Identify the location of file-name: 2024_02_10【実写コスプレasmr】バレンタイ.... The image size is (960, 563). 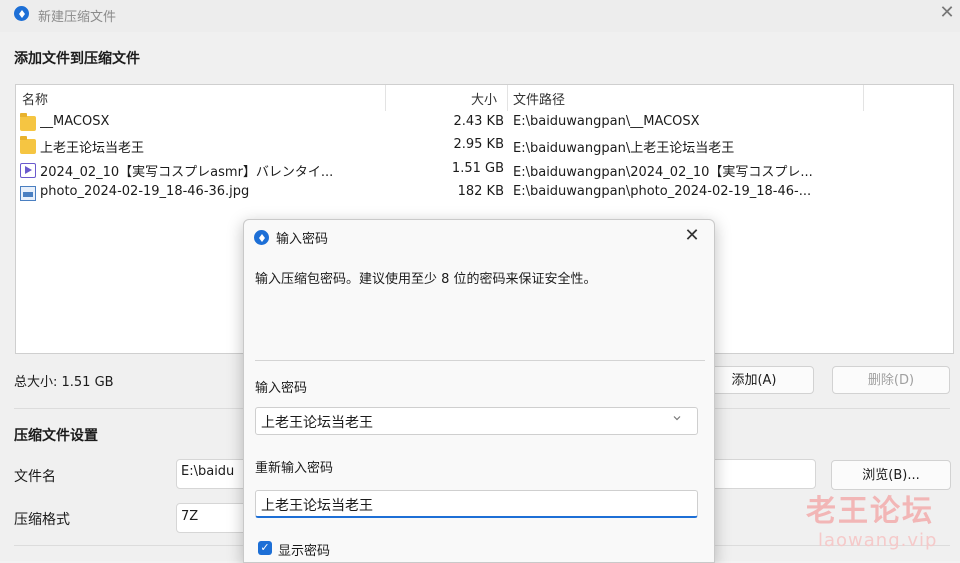
(187, 172).